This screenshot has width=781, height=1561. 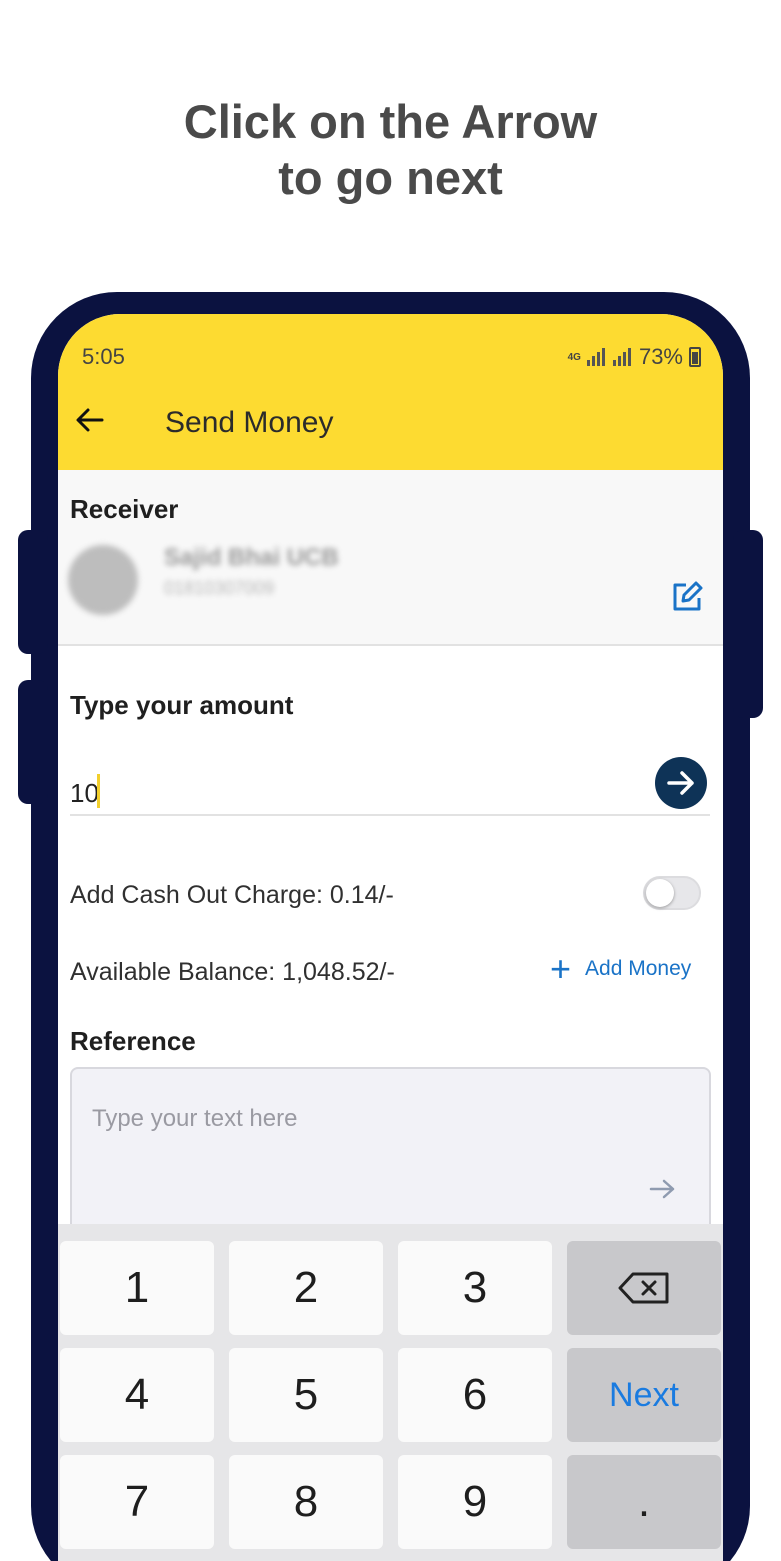 What do you see at coordinates (687, 597) in the screenshot?
I see `edit-icon` at bounding box center [687, 597].